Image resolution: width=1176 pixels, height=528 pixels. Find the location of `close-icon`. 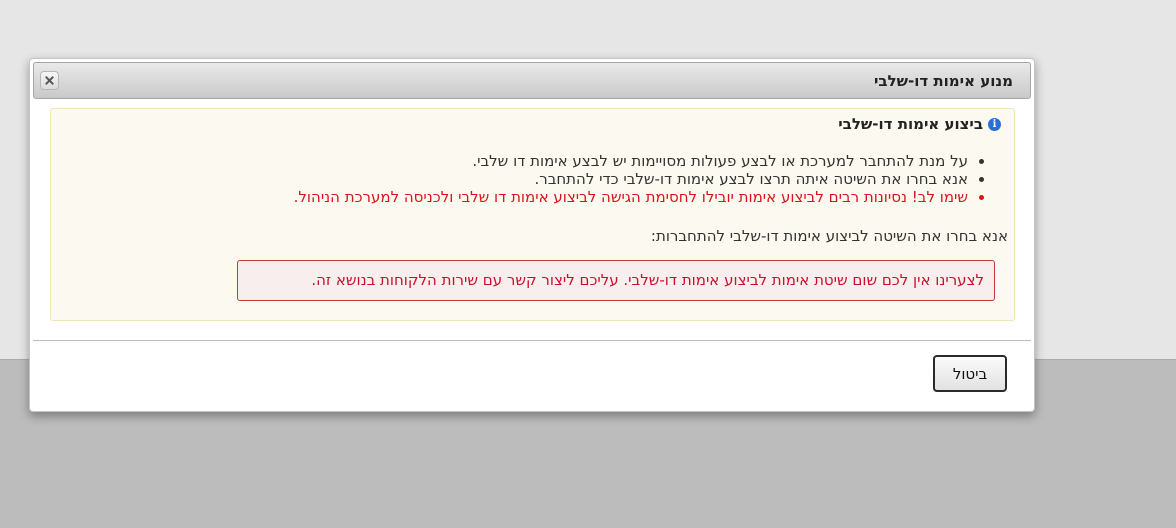

close-icon is located at coordinates (49, 80).